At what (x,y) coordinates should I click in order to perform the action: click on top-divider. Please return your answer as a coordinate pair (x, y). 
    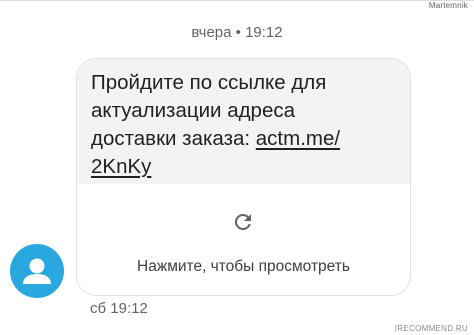
    Looking at the image, I should click on (237, 0).